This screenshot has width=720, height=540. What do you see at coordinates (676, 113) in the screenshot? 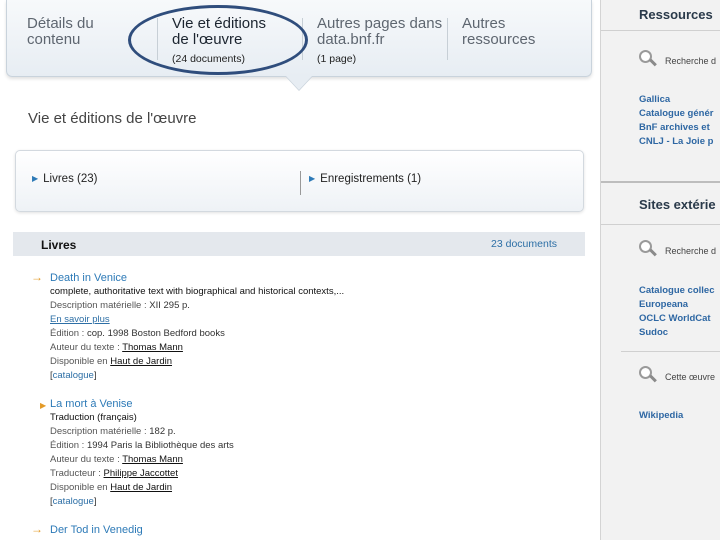
I see `sidebar-link-catalogue: Catalogue génér` at bounding box center [676, 113].